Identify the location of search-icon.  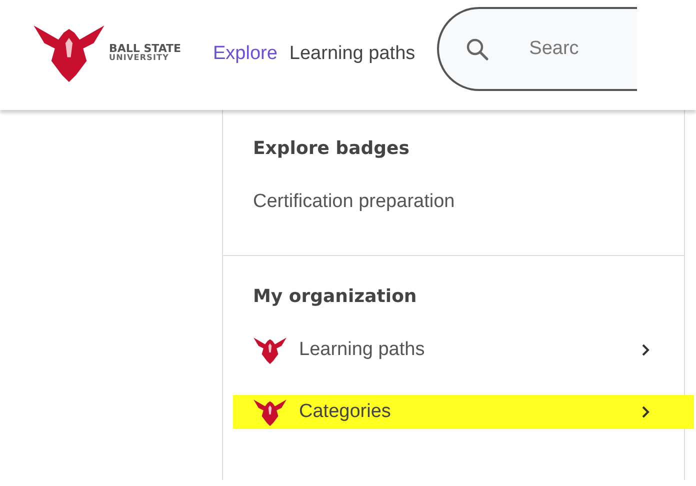
(477, 49).